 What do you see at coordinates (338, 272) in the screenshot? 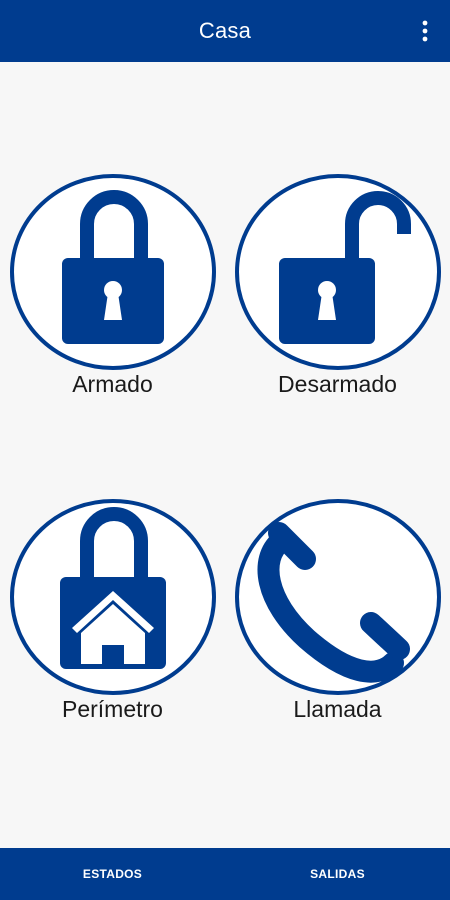
I see `lock-open-icon` at bounding box center [338, 272].